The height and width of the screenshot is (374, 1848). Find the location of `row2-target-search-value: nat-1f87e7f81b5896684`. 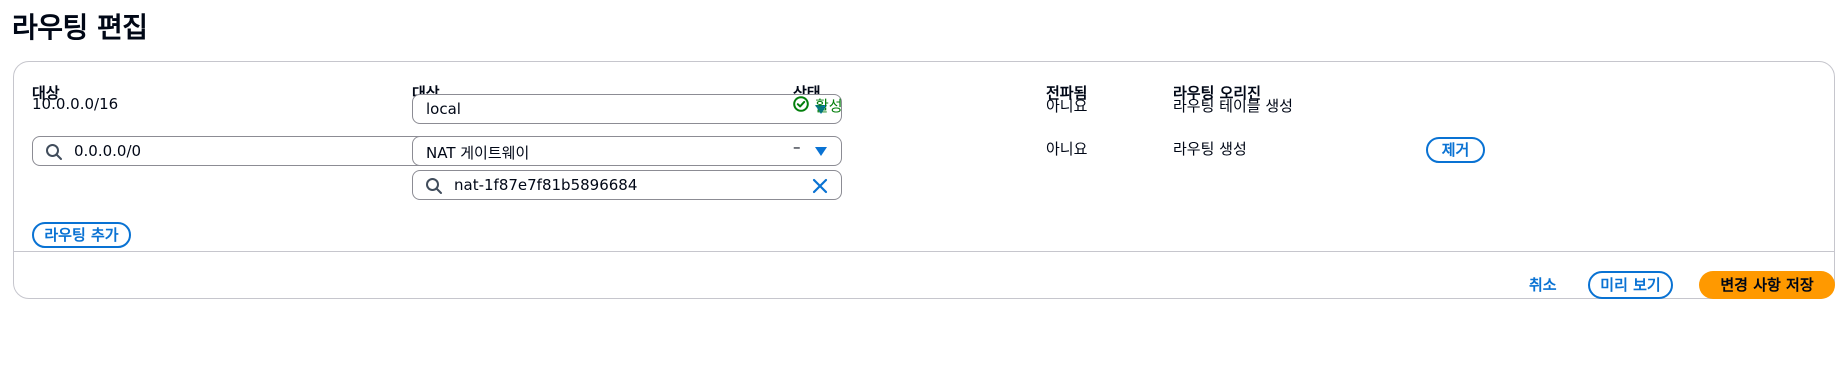

row2-target-search-value: nat-1f87e7f81b5896684 is located at coordinates (546, 185).